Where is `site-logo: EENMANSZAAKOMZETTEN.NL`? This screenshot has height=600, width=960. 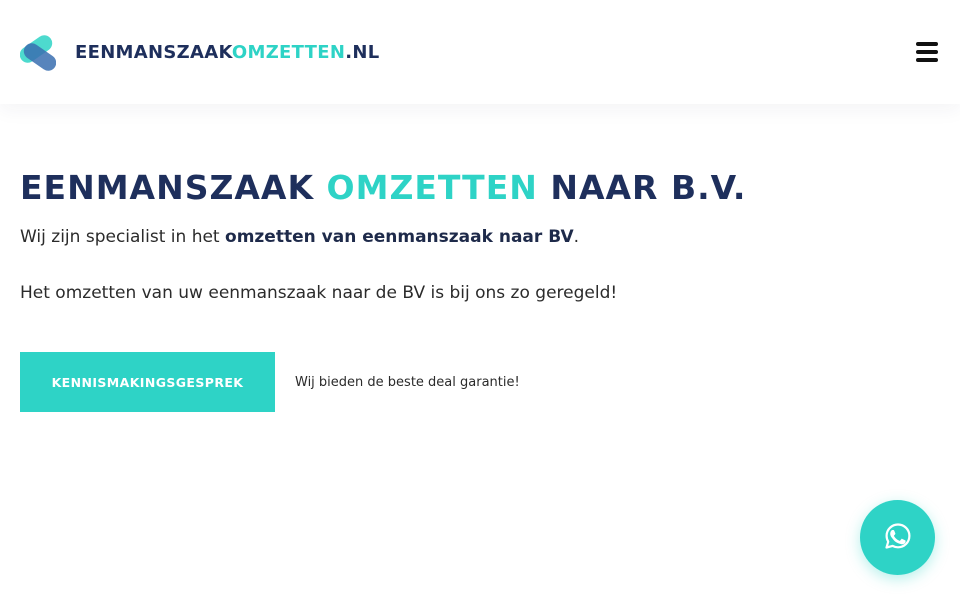
site-logo: EENMANSZAAKOMZETTEN.NL is located at coordinates (199, 52).